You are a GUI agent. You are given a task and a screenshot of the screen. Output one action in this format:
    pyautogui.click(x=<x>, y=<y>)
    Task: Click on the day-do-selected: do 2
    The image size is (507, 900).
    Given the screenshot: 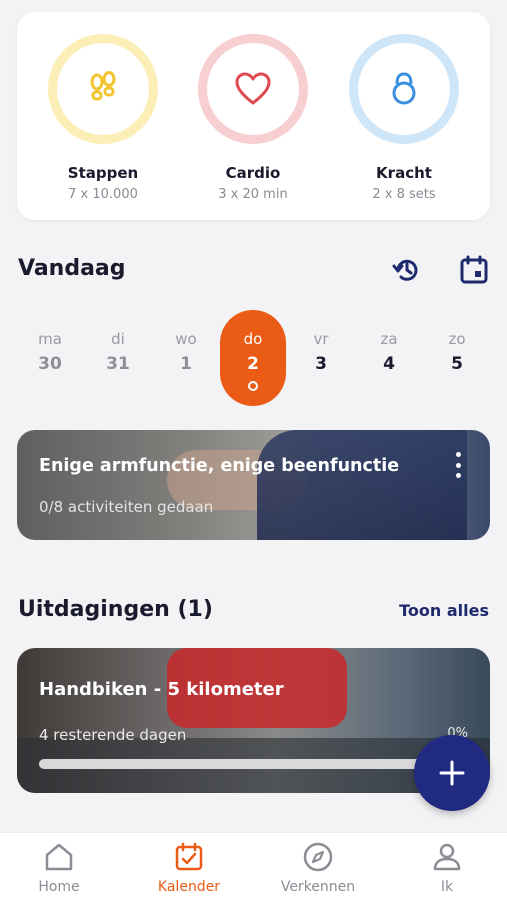 What is the action you would take?
    pyautogui.click(x=253, y=358)
    